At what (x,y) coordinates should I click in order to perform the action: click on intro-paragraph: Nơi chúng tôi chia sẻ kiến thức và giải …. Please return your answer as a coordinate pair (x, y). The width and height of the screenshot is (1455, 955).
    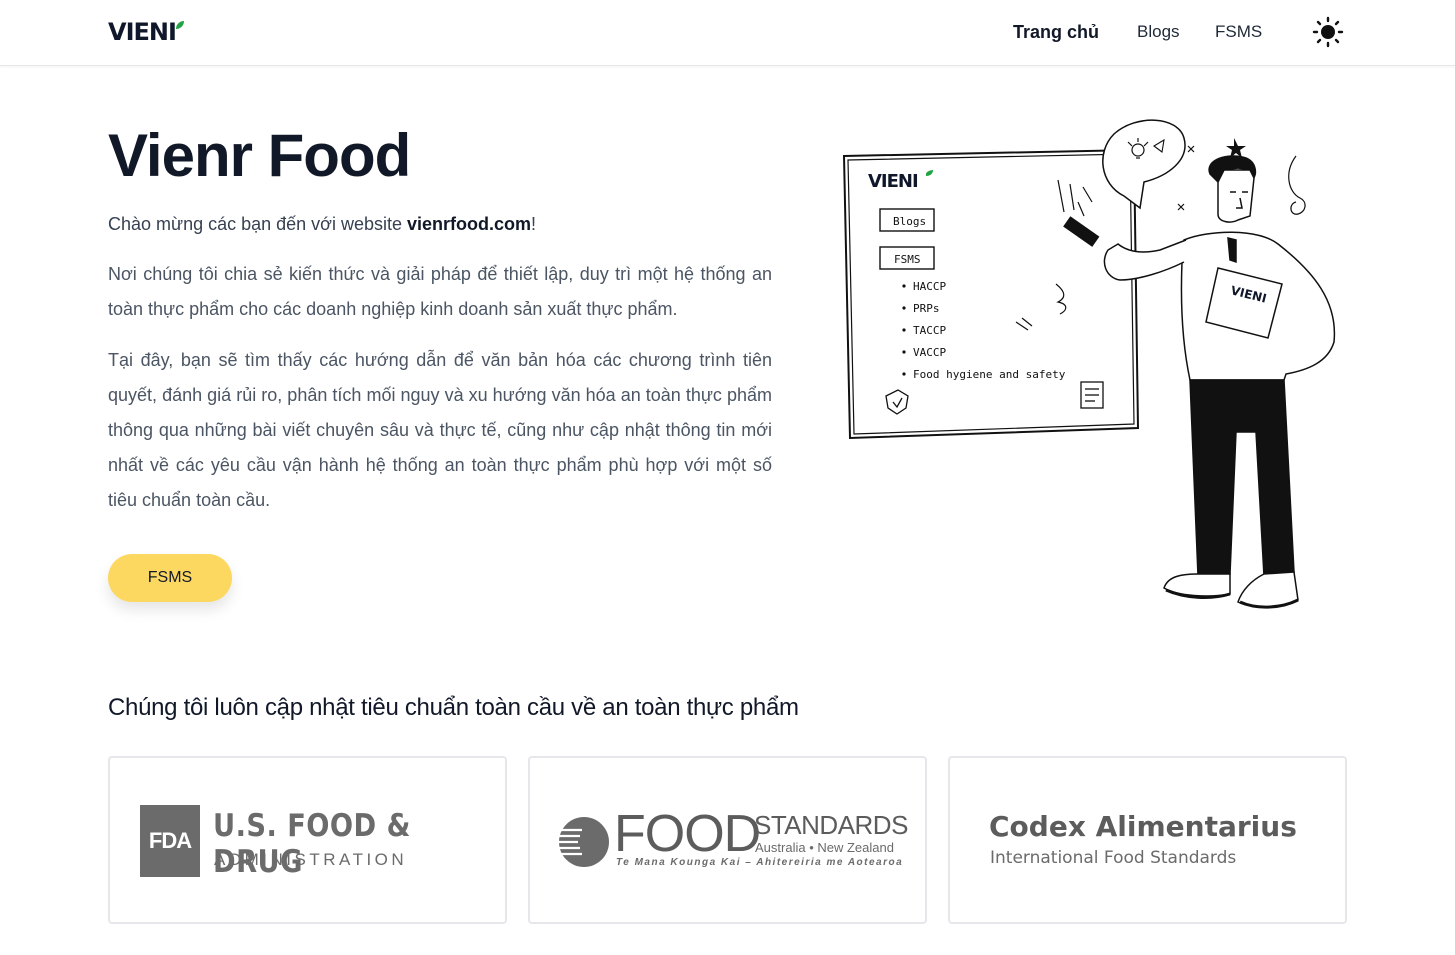
    Looking at the image, I should click on (440, 291).